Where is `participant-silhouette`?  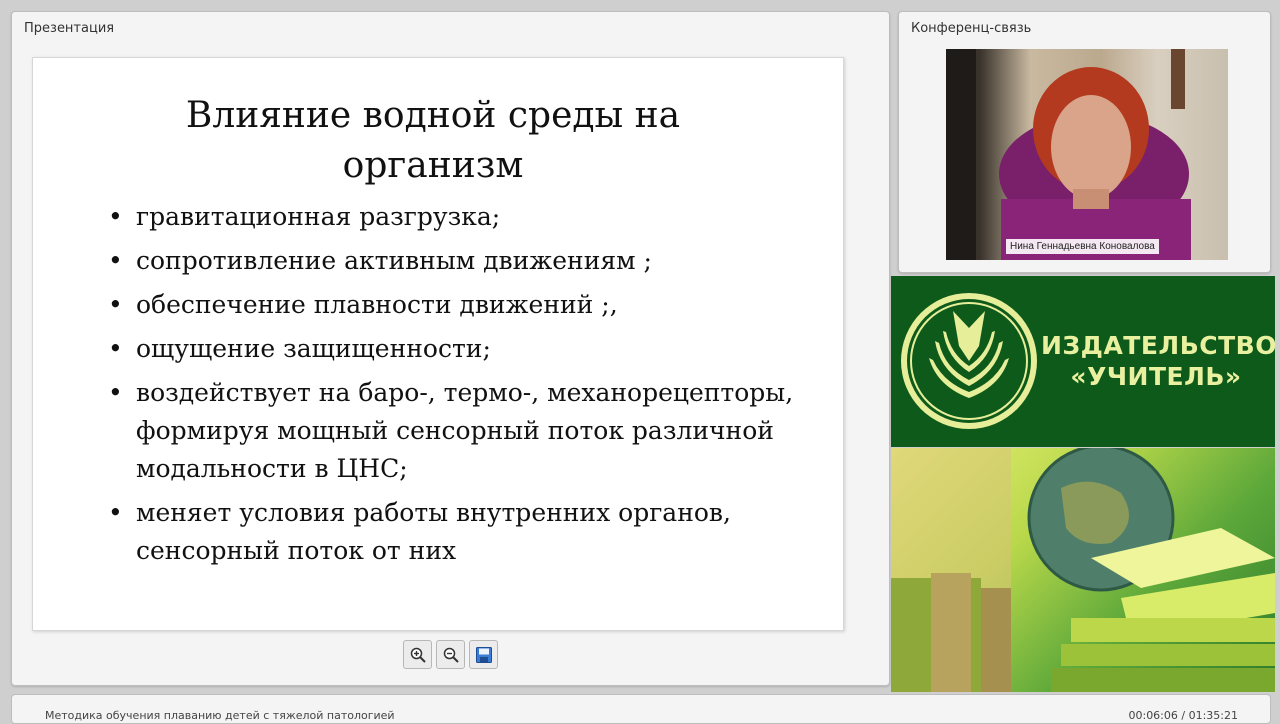
participant-silhouette is located at coordinates (1068, 154).